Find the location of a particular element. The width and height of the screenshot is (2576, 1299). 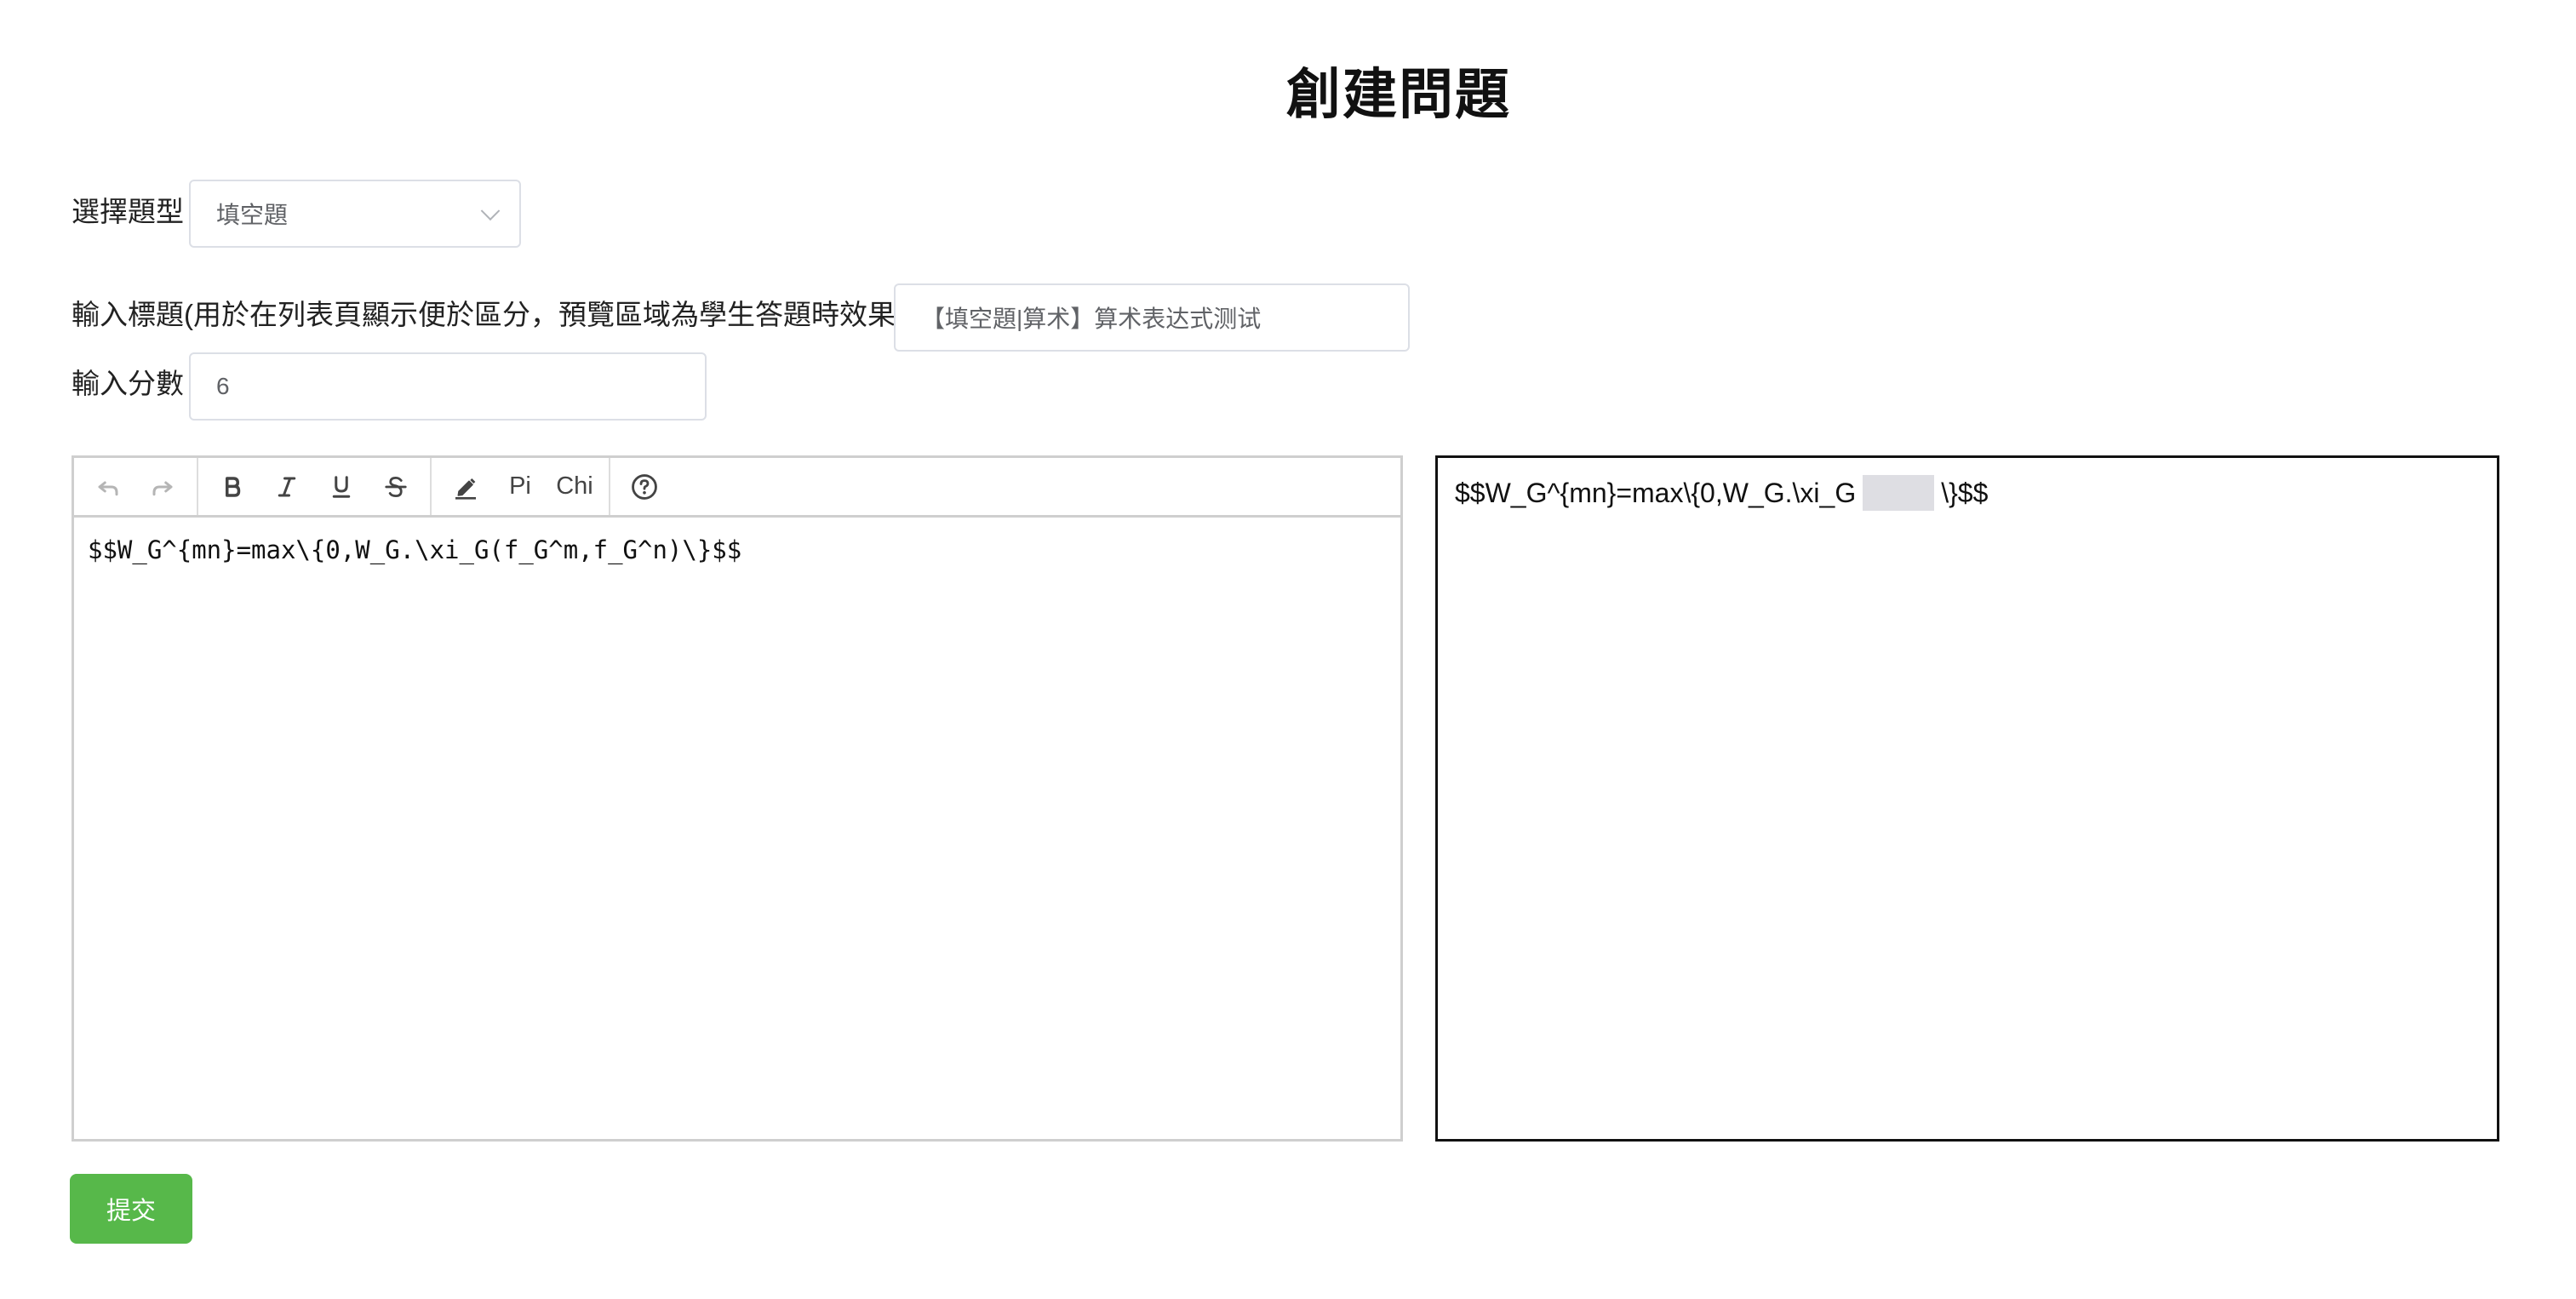

question-type-value: 填空題 is located at coordinates (253, 215).